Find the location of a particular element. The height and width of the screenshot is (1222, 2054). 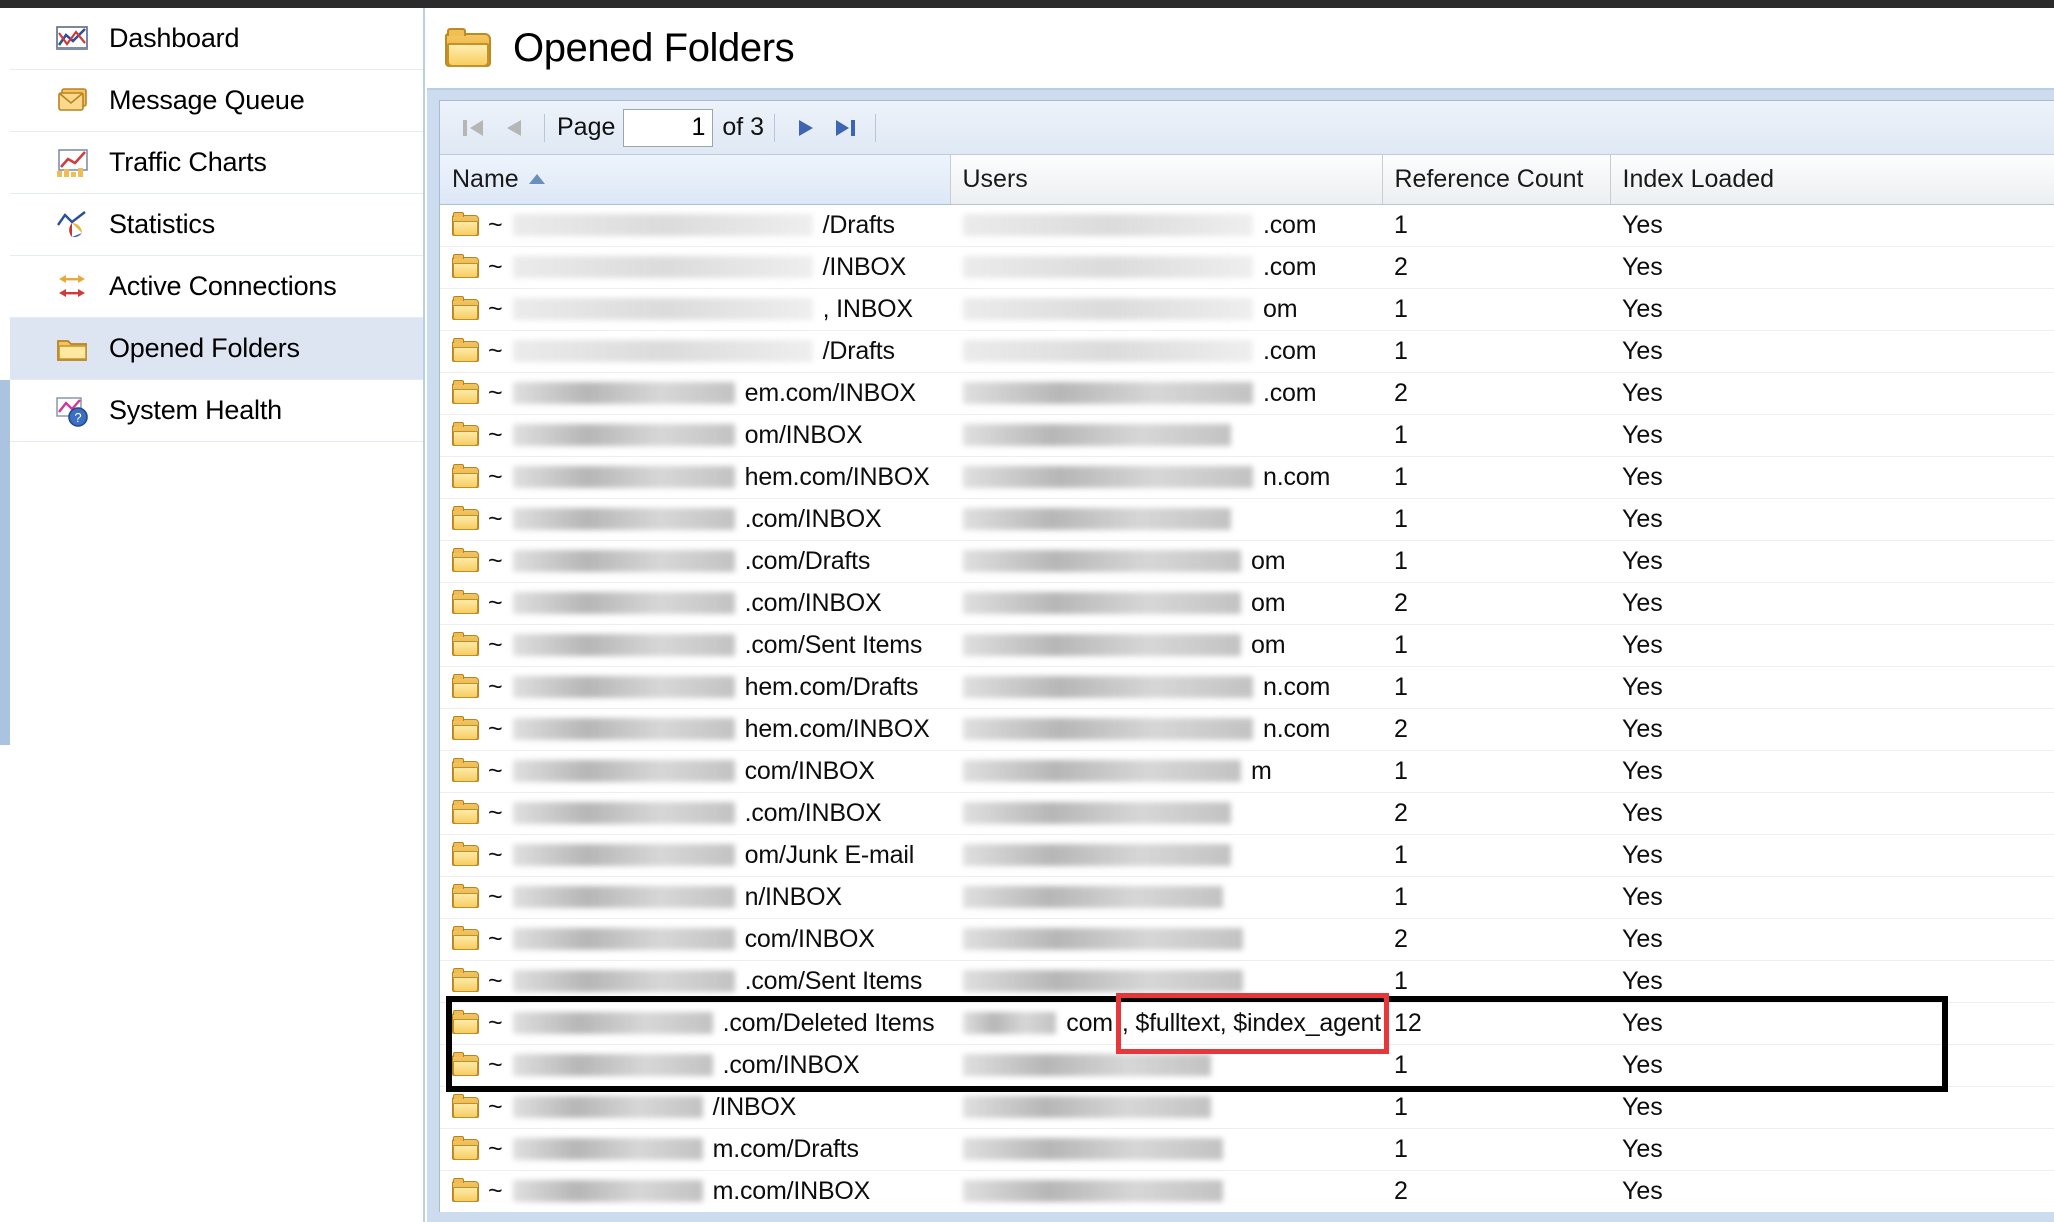

table-row: ~ .com/INBOX 2 Yes is located at coordinates (1247, 813).